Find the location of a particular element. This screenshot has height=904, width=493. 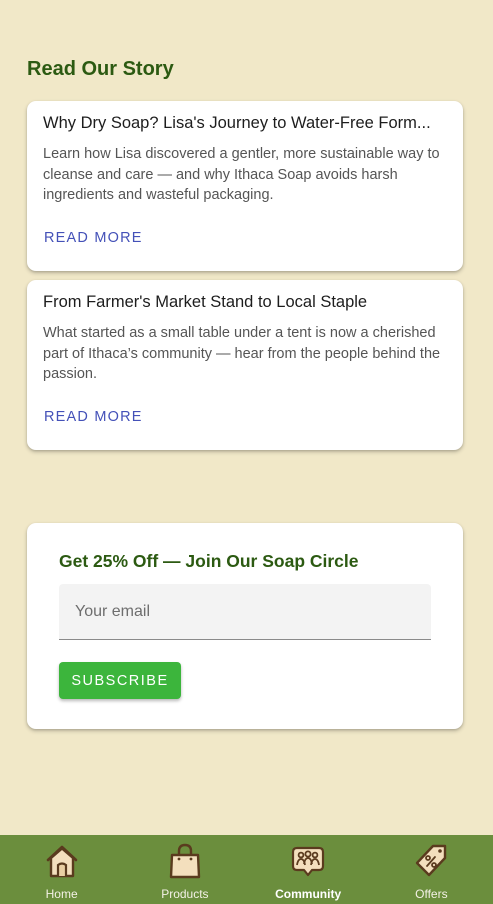

nav-item-community: Community is located at coordinates (308, 869).